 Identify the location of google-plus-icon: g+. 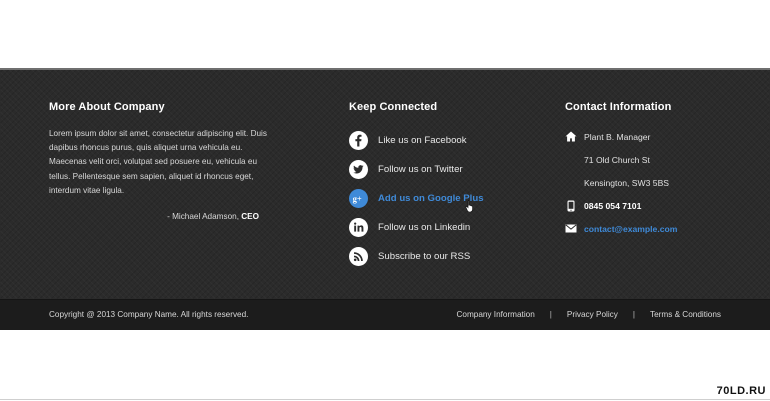
(358, 198).